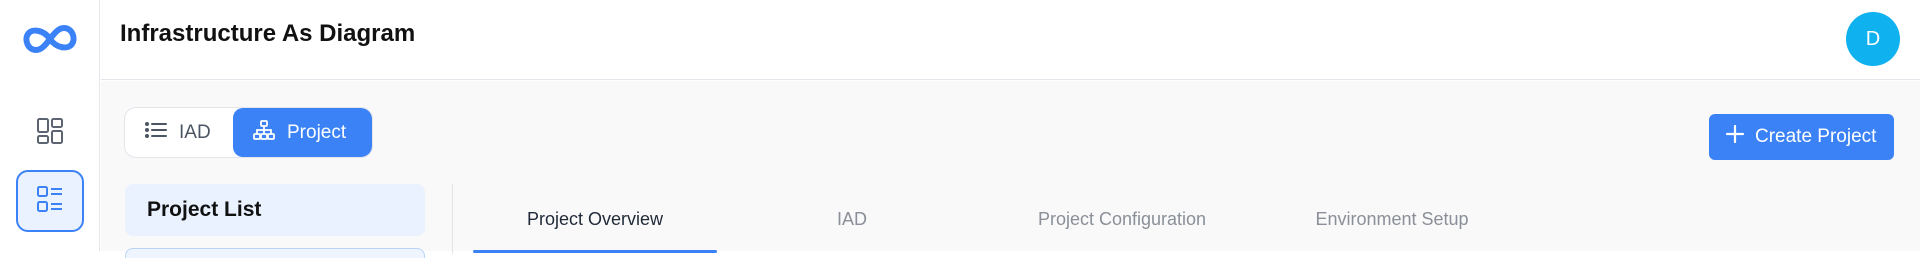 This screenshot has height=258, width=1920. I want to click on tab-label: Project Overview, so click(595, 219).